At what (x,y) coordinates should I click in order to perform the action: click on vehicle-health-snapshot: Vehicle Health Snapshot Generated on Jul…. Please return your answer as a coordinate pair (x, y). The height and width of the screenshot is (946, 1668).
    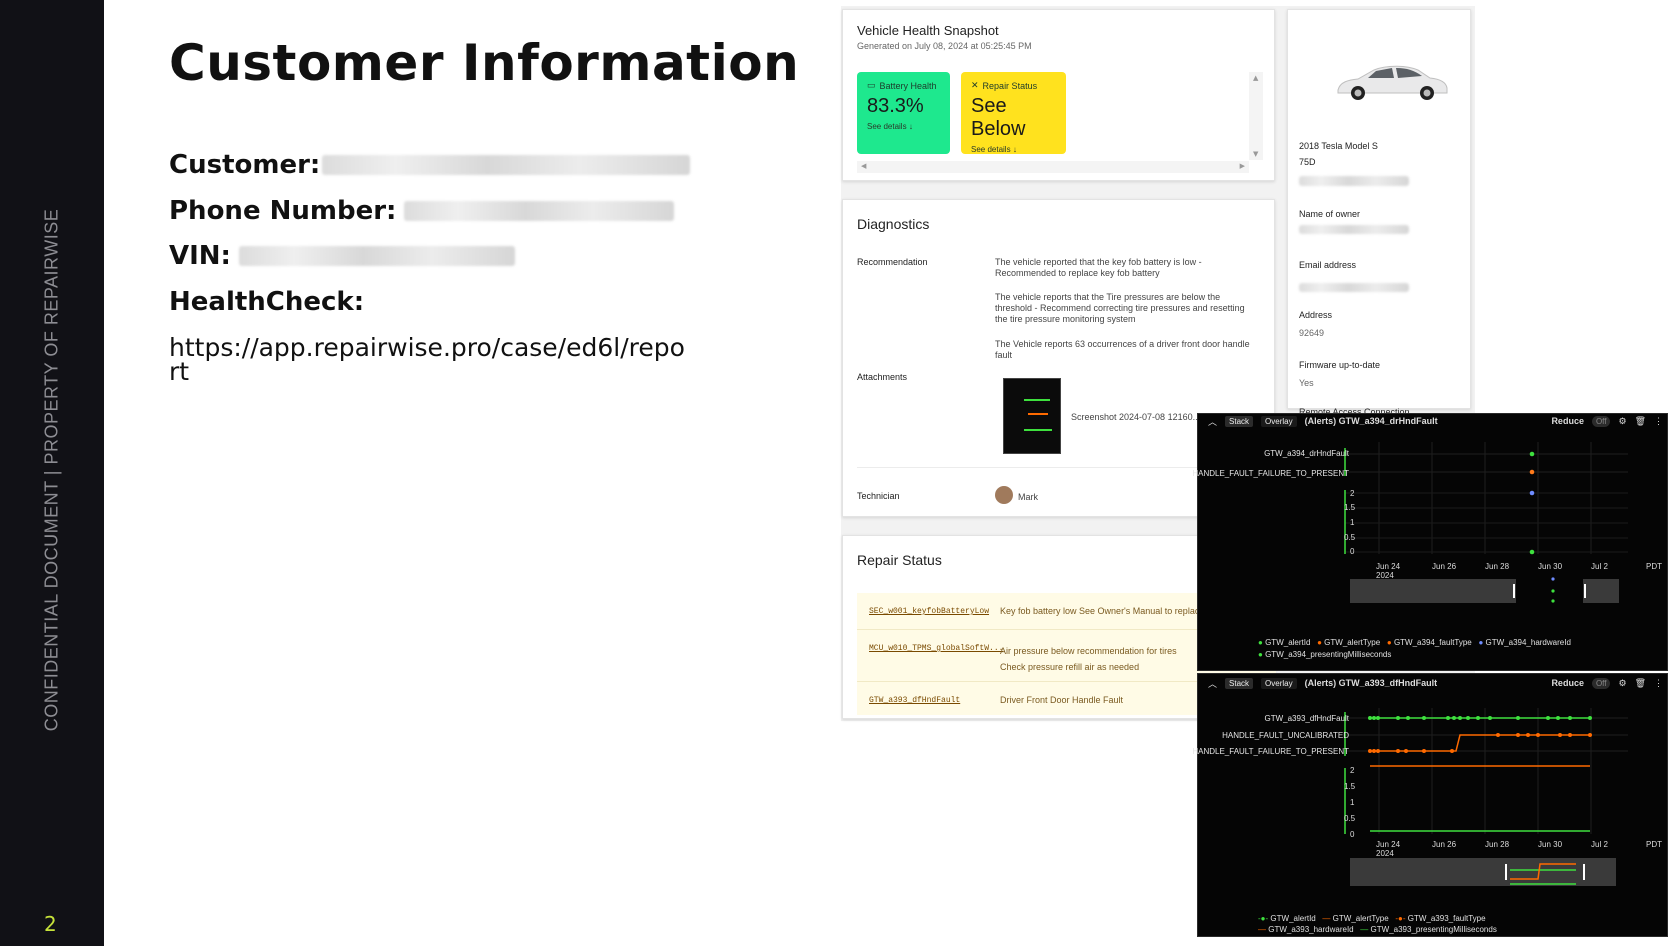
    Looking at the image, I should click on (1058, 95).